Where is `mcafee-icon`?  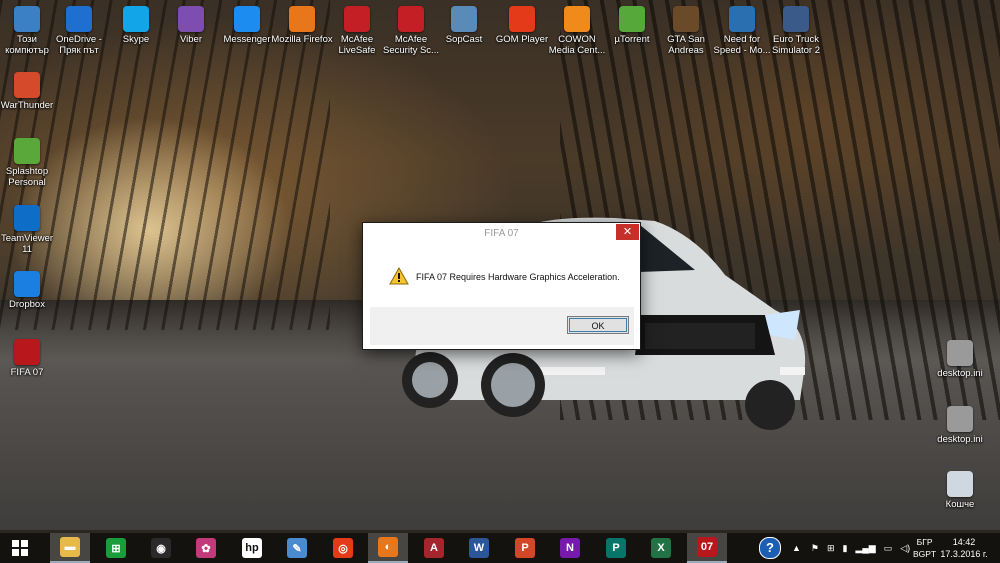
mcafee-icon is located at coordinates (357, 19).